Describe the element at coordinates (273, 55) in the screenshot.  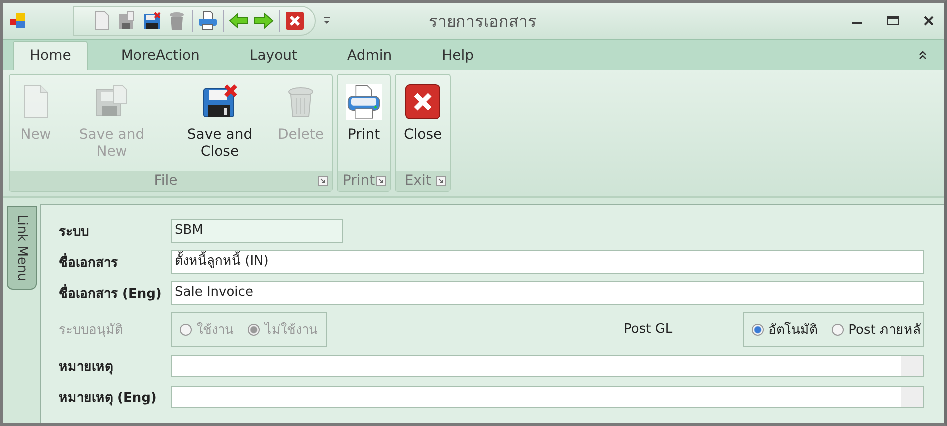
I see `ribbon-tab: Layout` at that location.